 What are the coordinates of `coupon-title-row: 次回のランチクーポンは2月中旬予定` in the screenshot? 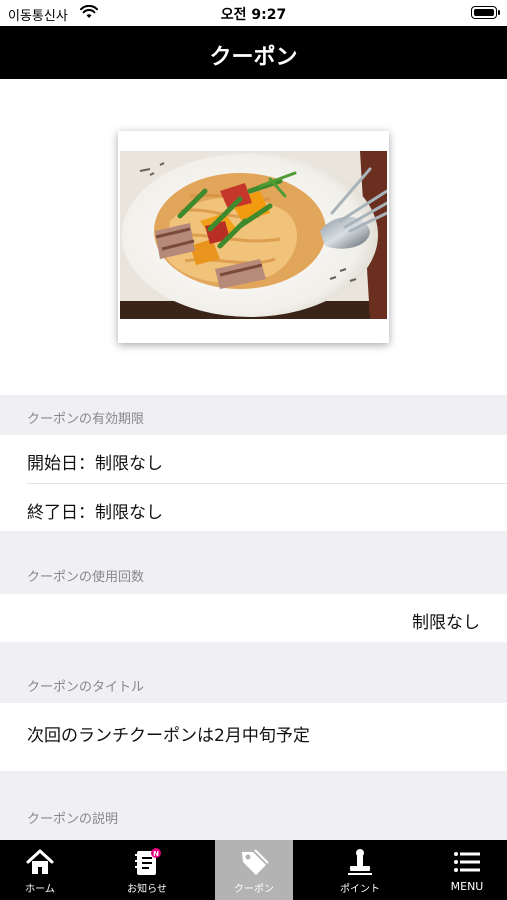 It's located at (253, 737).